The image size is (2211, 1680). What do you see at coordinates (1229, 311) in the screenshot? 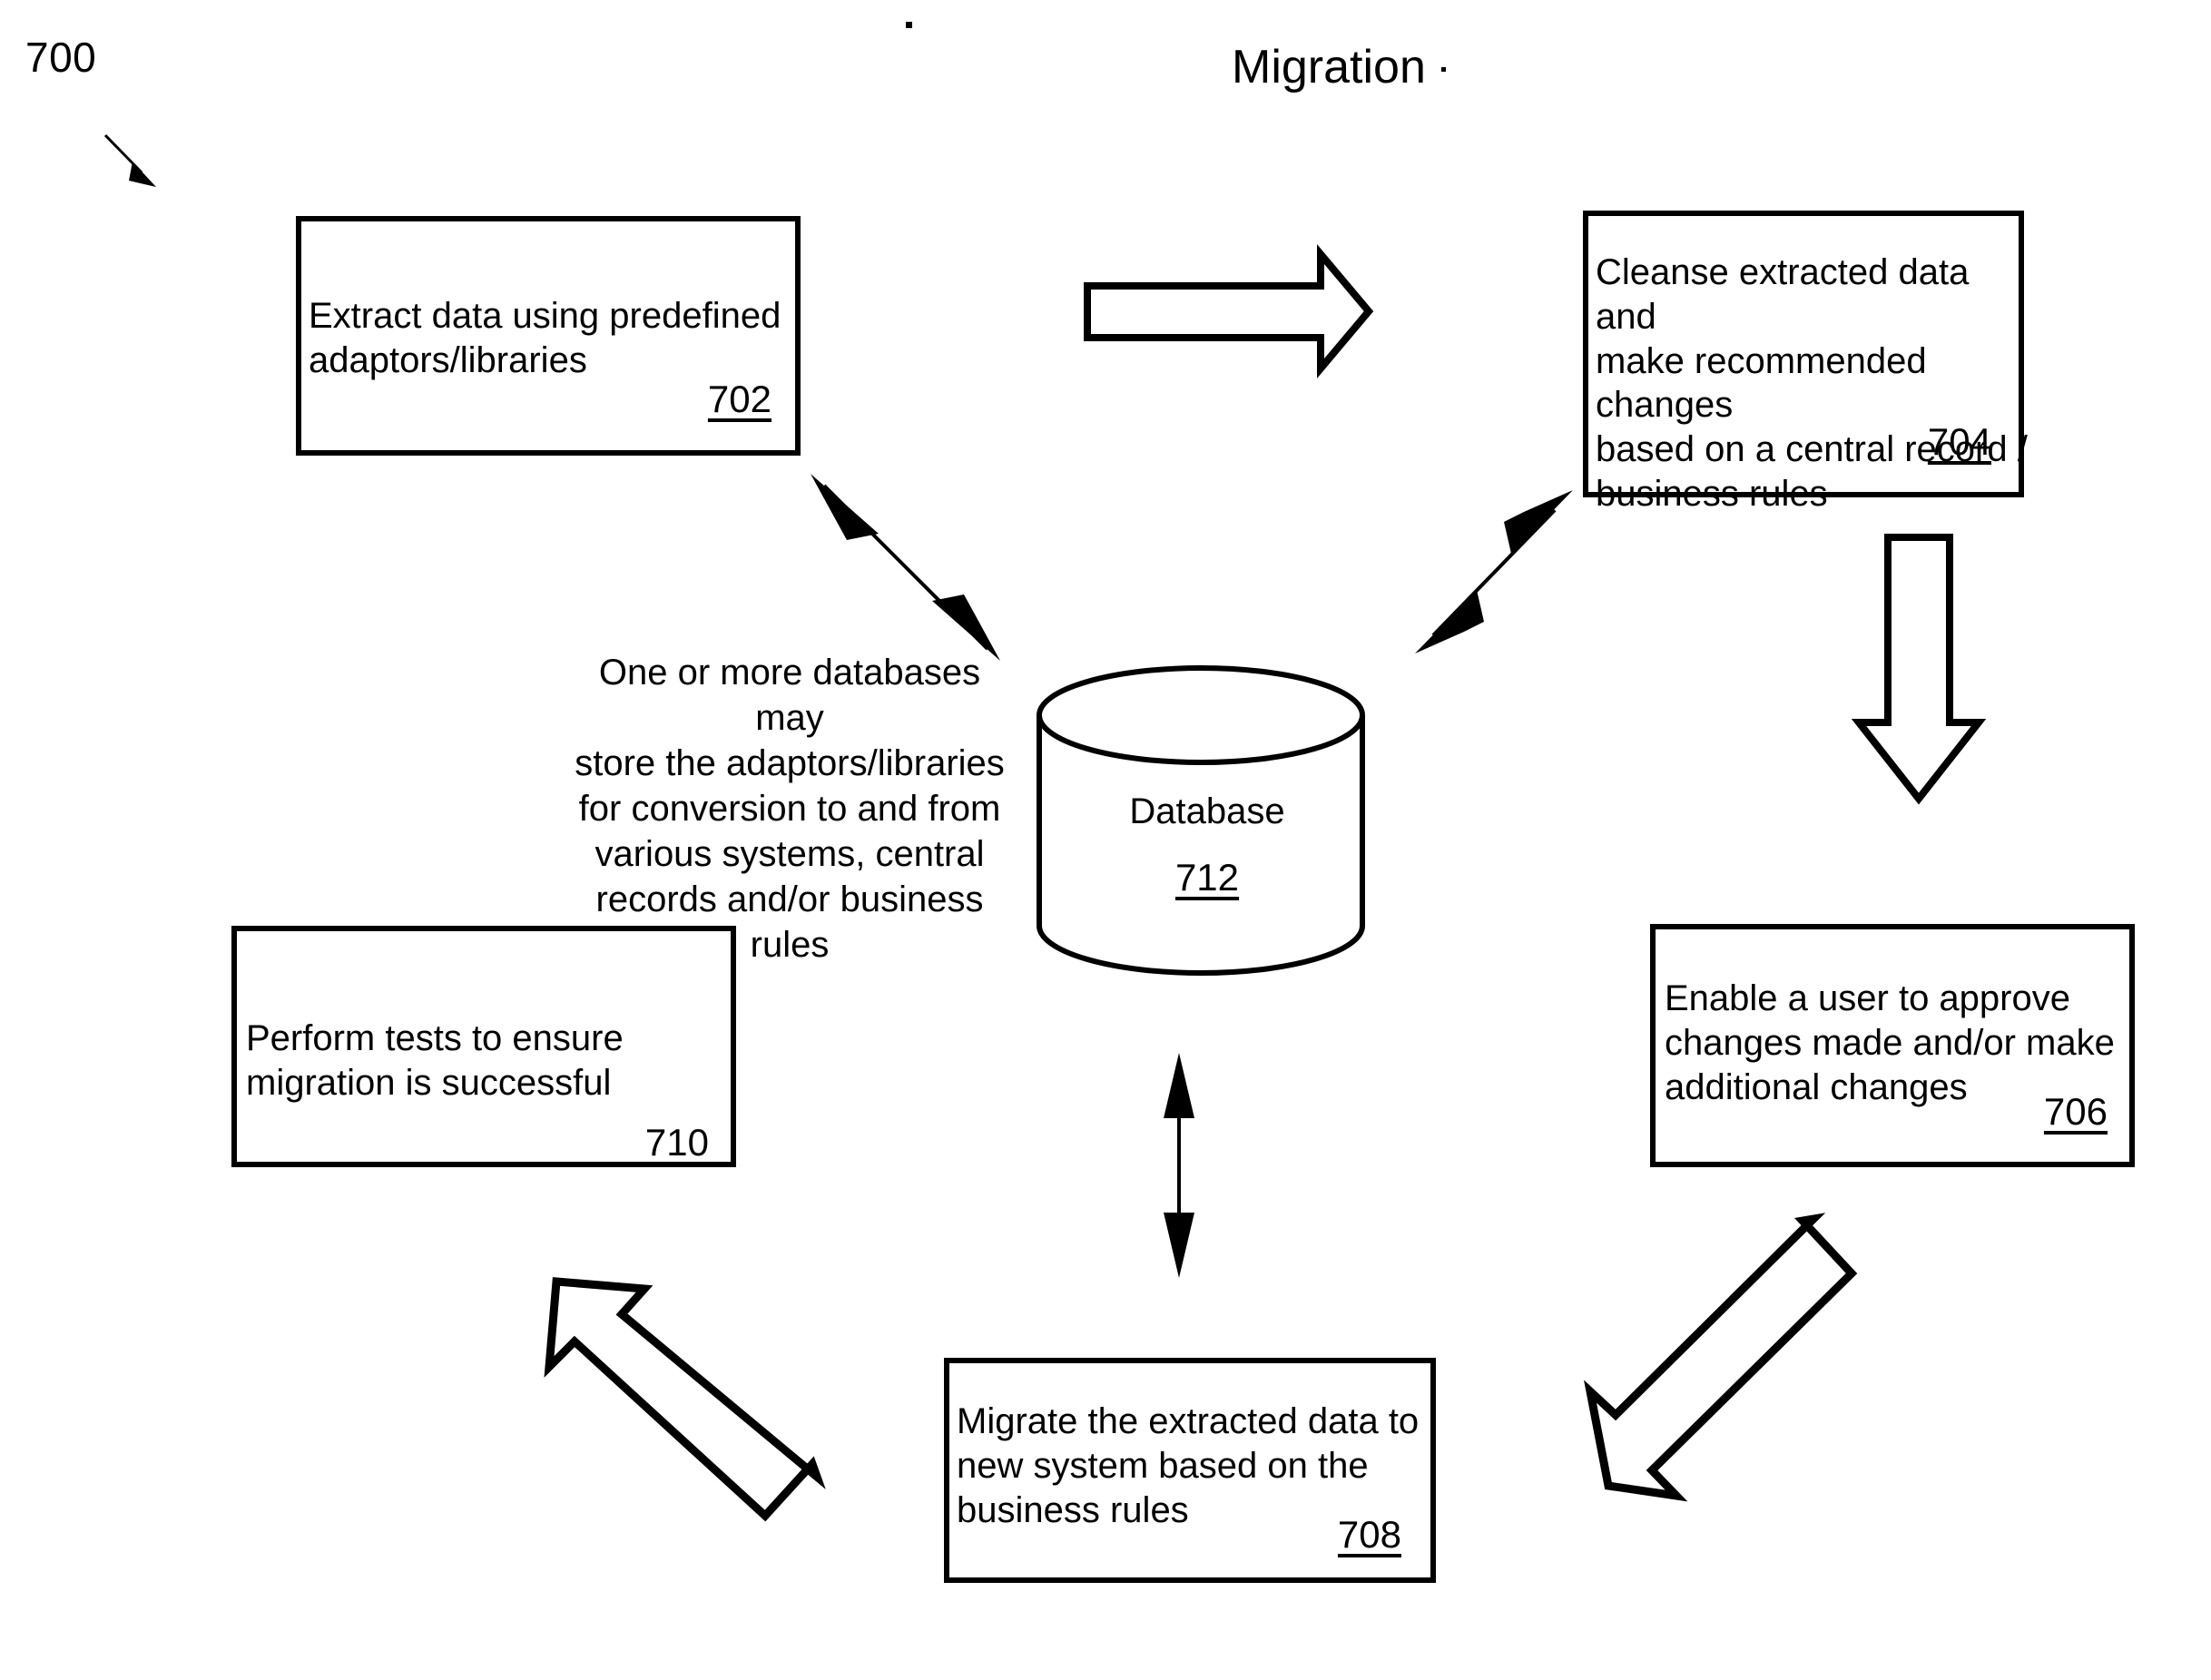
I see `block-arrow-extract-to-cleanse` at bounding box center [1229, 311].